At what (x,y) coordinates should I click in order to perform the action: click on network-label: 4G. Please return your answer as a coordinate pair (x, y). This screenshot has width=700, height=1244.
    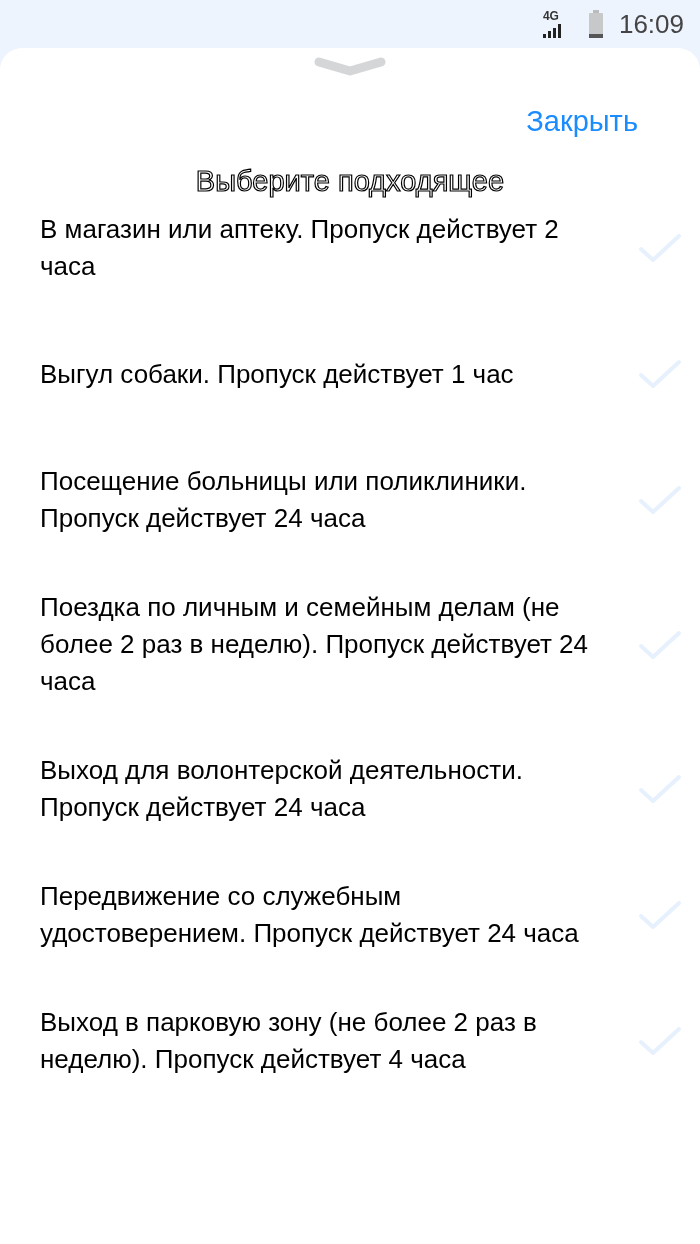
    Looking at the image, I should click on (550, 16).